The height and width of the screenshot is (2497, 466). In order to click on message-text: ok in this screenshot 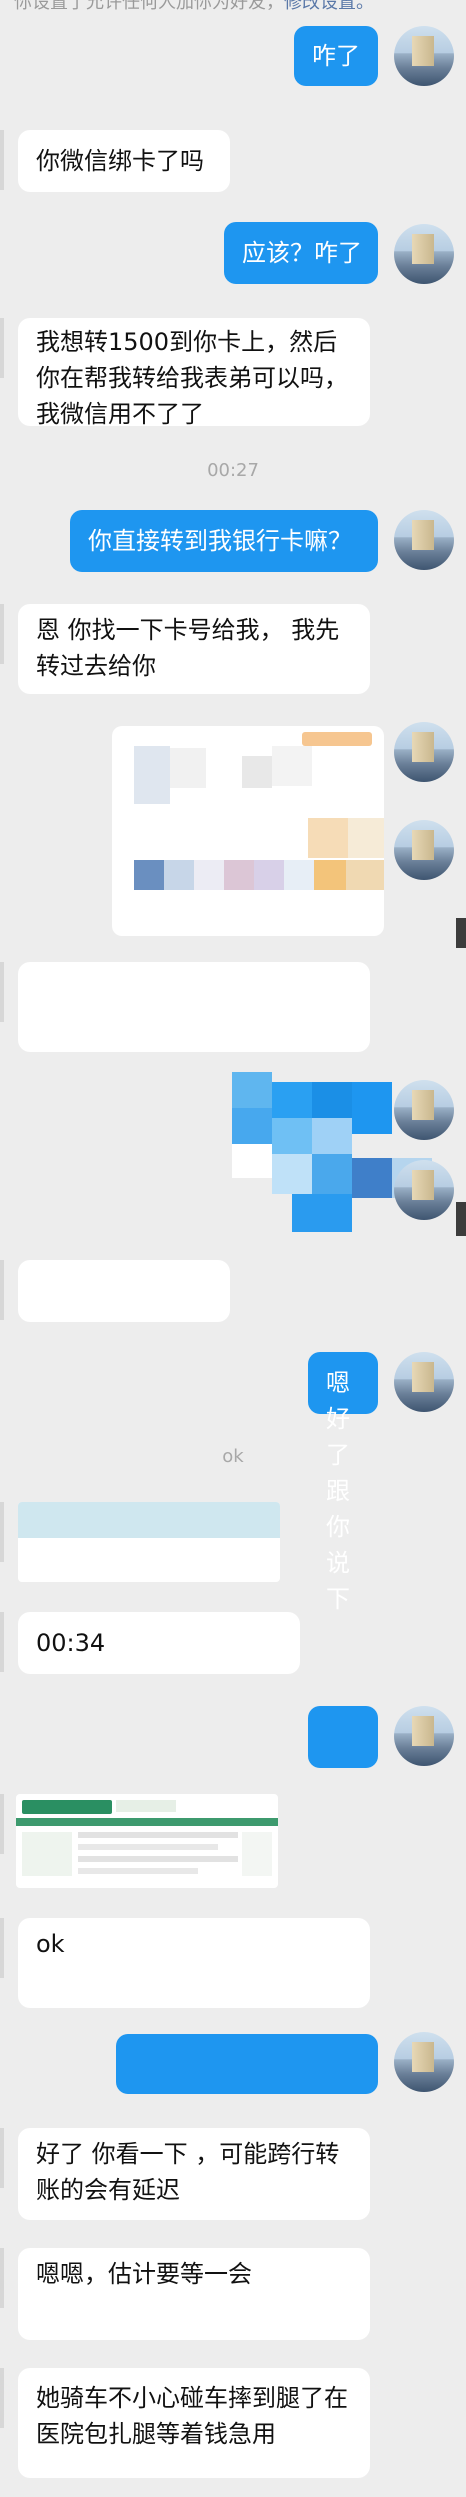, I will do `click(50, 1944)`.